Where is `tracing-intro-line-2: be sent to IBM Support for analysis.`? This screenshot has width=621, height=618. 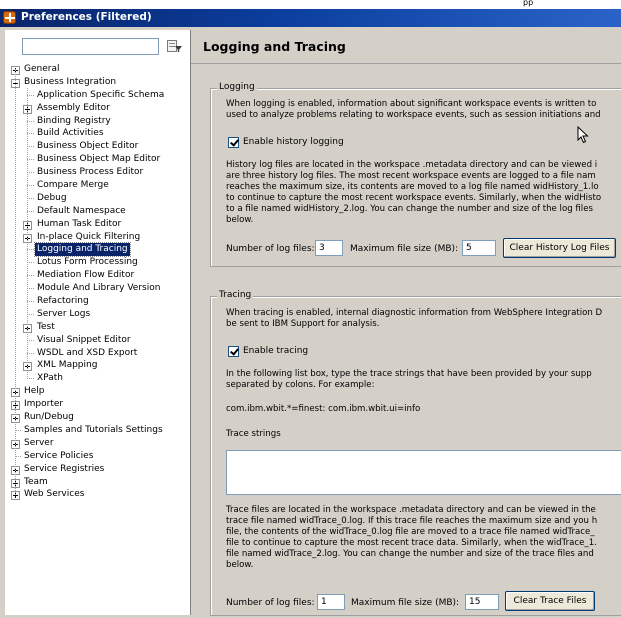 tracing-intro-line-2: be sent to IBM Support for analysis. is located at coordinates (303, 324).